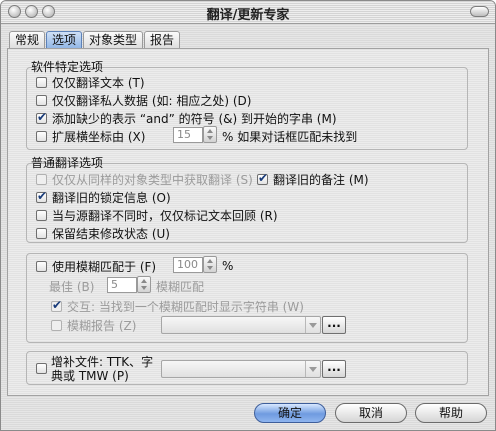  Describe the element at coordinates (143, 100) in the screenshot. I see `option-translate-private-data: 仅仅翻译私人数据 (如: 相应之处) (D)` at that location.